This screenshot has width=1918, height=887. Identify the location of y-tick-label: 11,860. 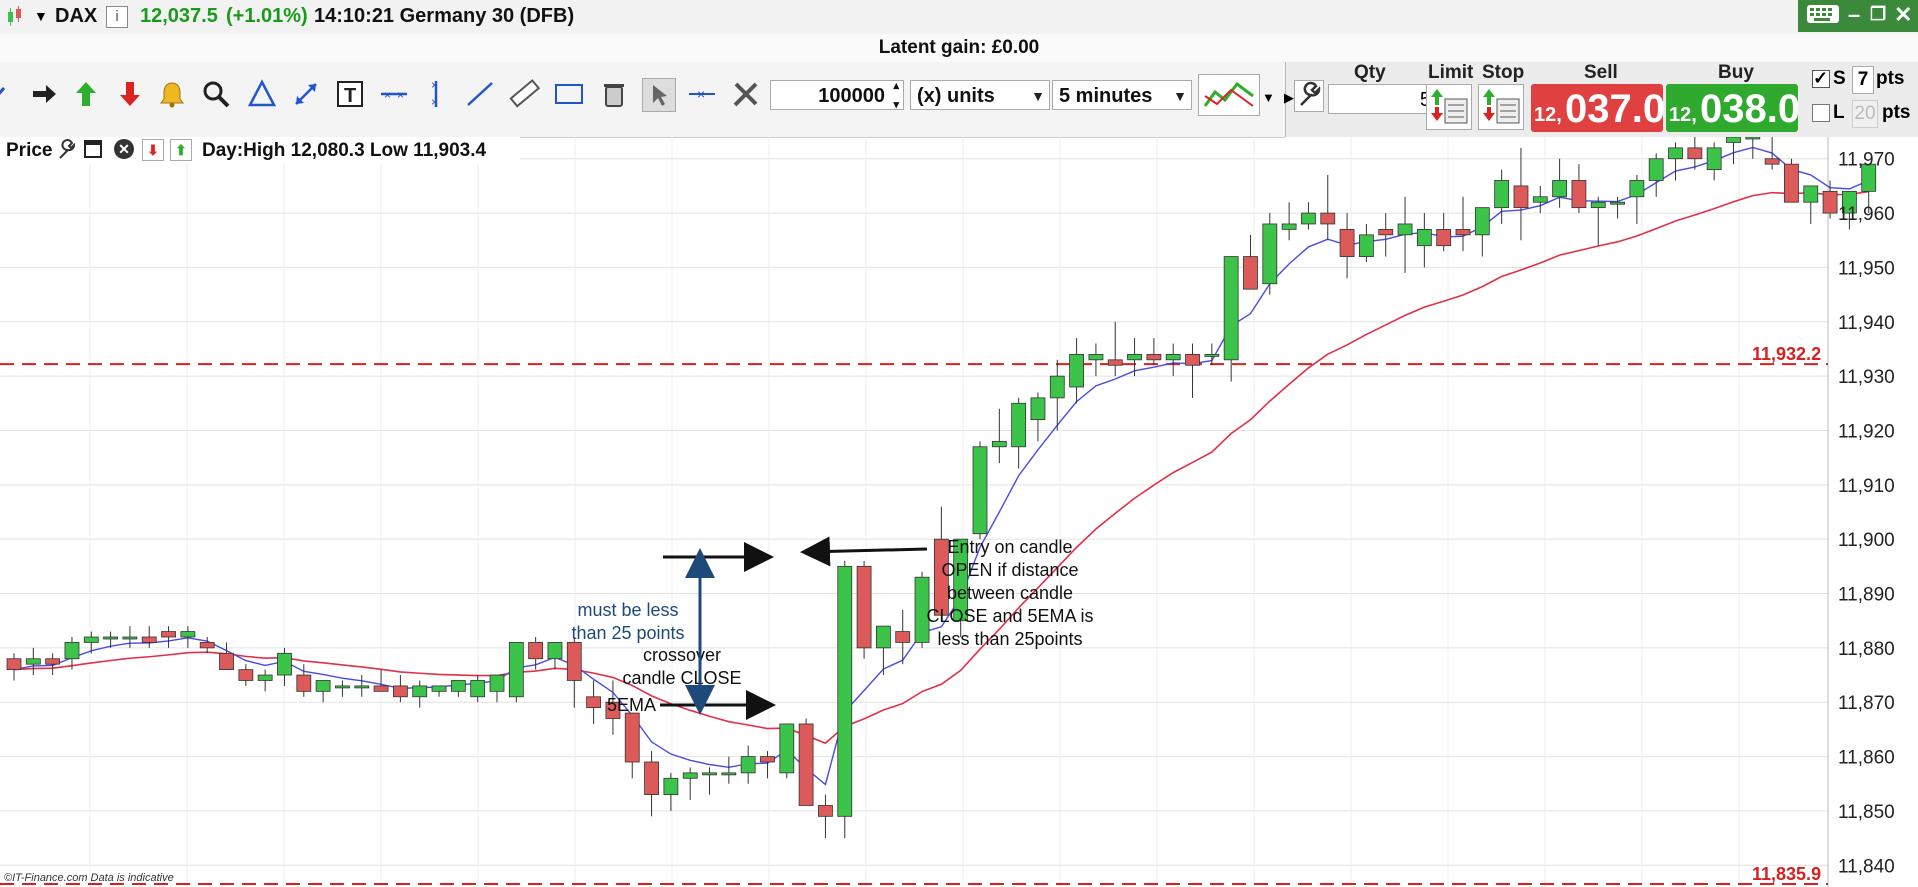
(1866, 758).